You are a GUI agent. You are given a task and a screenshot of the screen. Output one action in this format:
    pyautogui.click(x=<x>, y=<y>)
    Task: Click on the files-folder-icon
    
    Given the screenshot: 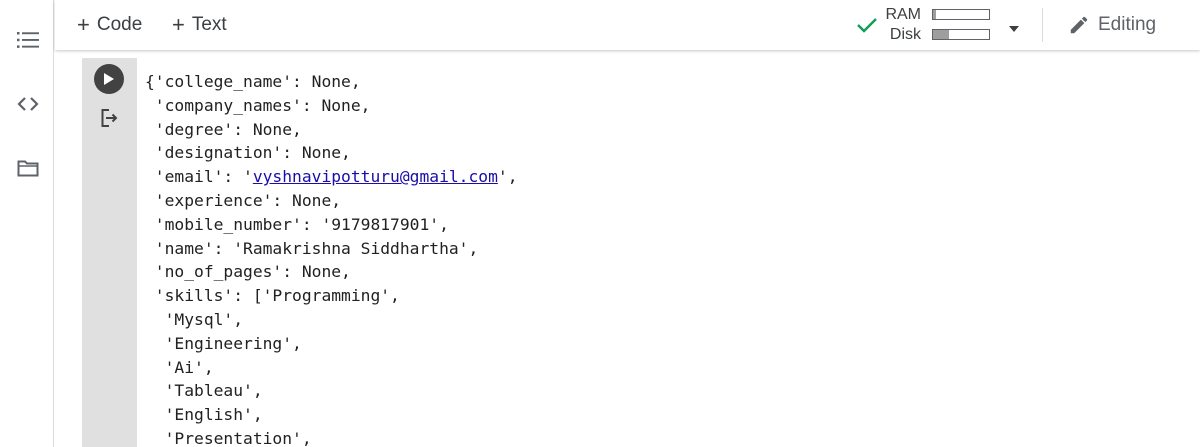 What is the action you would take?
    pyautogui.click(x=28, y=168)
    